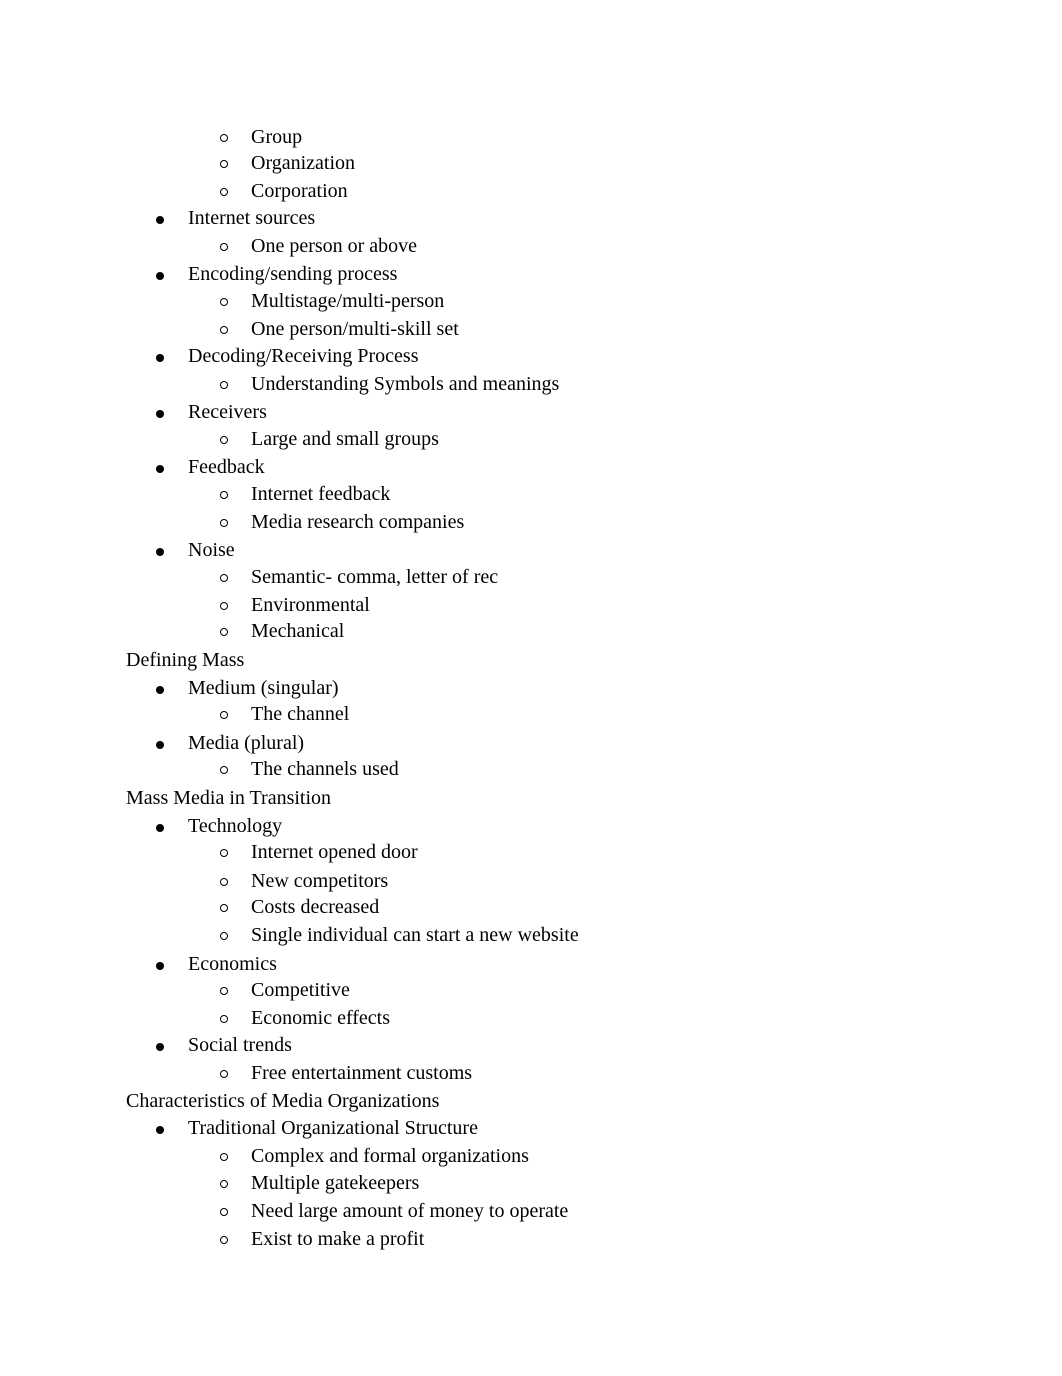  I want to click on list-item-text: Feedback, so click(226, 467).